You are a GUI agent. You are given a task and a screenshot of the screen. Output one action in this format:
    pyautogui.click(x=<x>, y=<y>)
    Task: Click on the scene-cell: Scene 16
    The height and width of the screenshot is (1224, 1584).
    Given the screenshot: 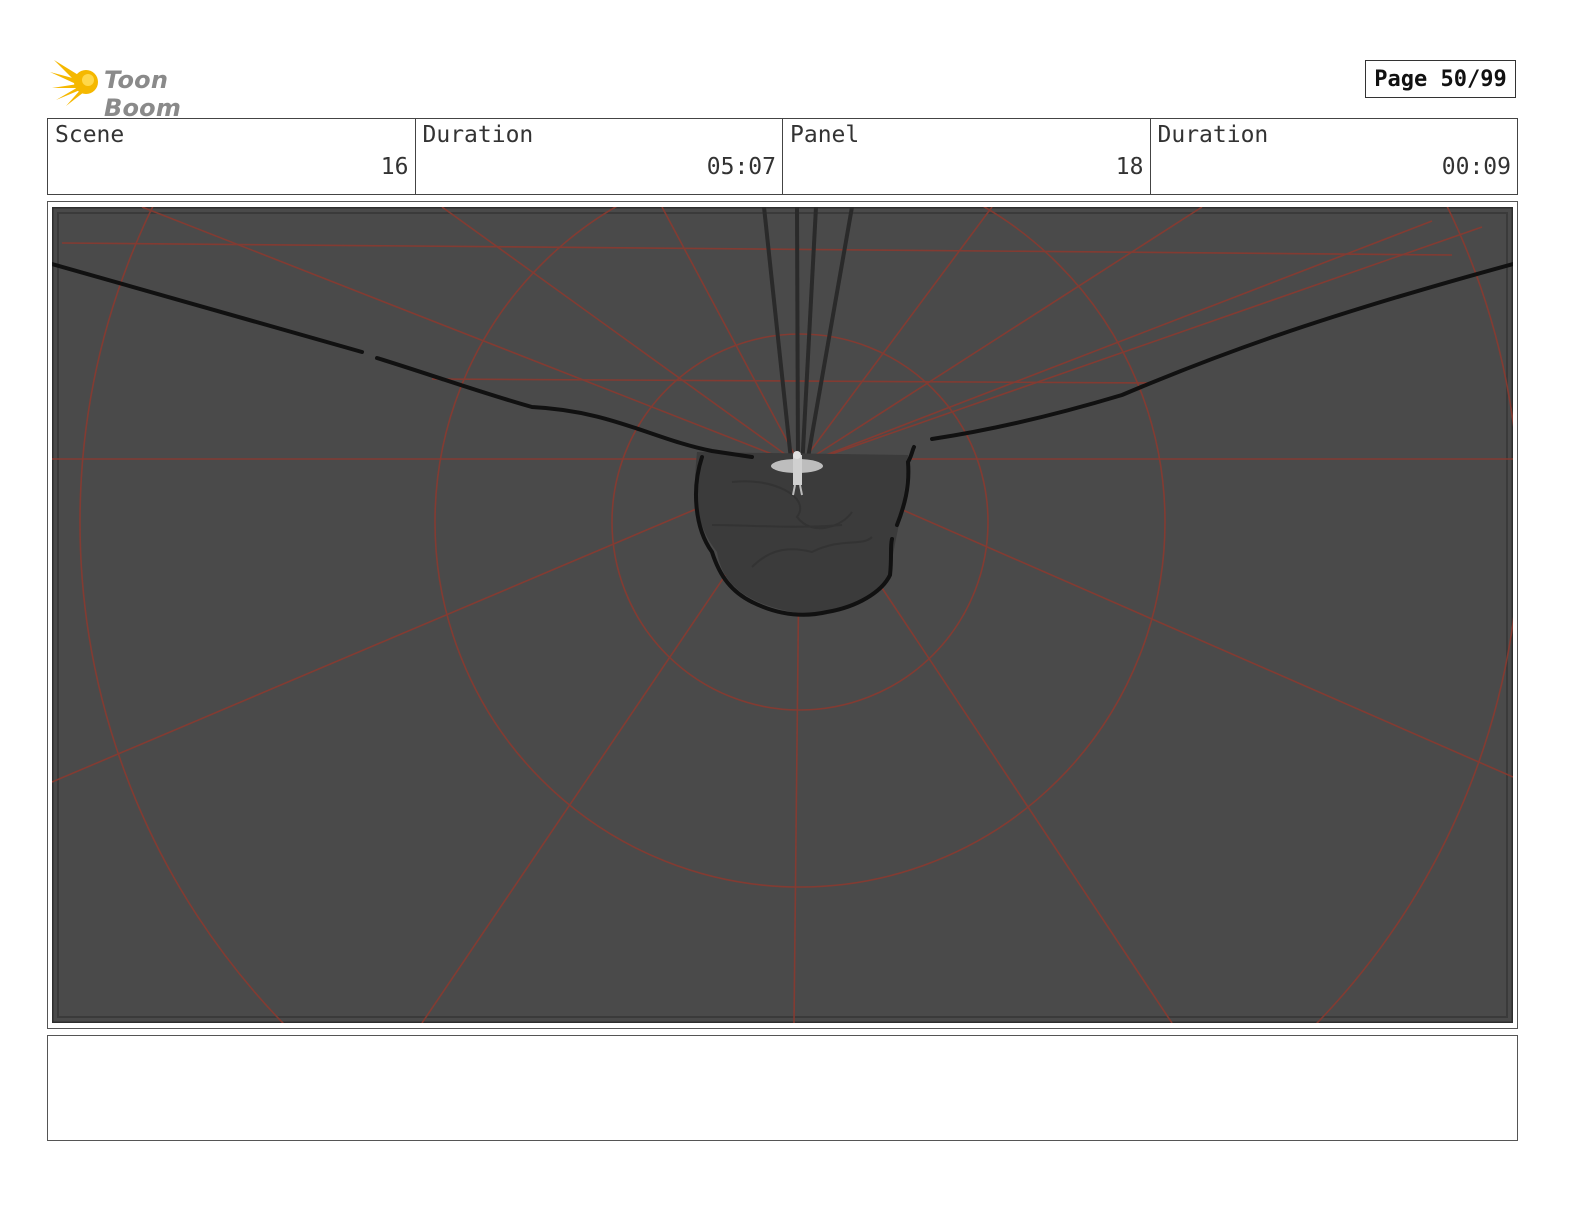 What is the action you would take?
    pyautogui.click(x=232, y=156)
    